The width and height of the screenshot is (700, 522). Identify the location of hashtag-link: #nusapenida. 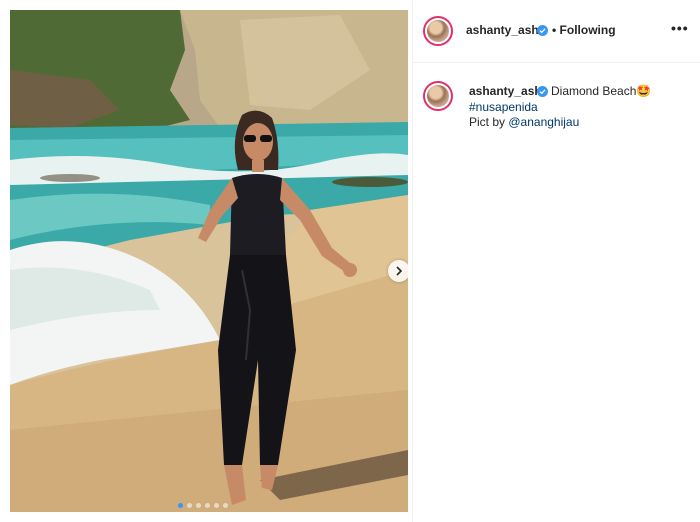
(503, 107).